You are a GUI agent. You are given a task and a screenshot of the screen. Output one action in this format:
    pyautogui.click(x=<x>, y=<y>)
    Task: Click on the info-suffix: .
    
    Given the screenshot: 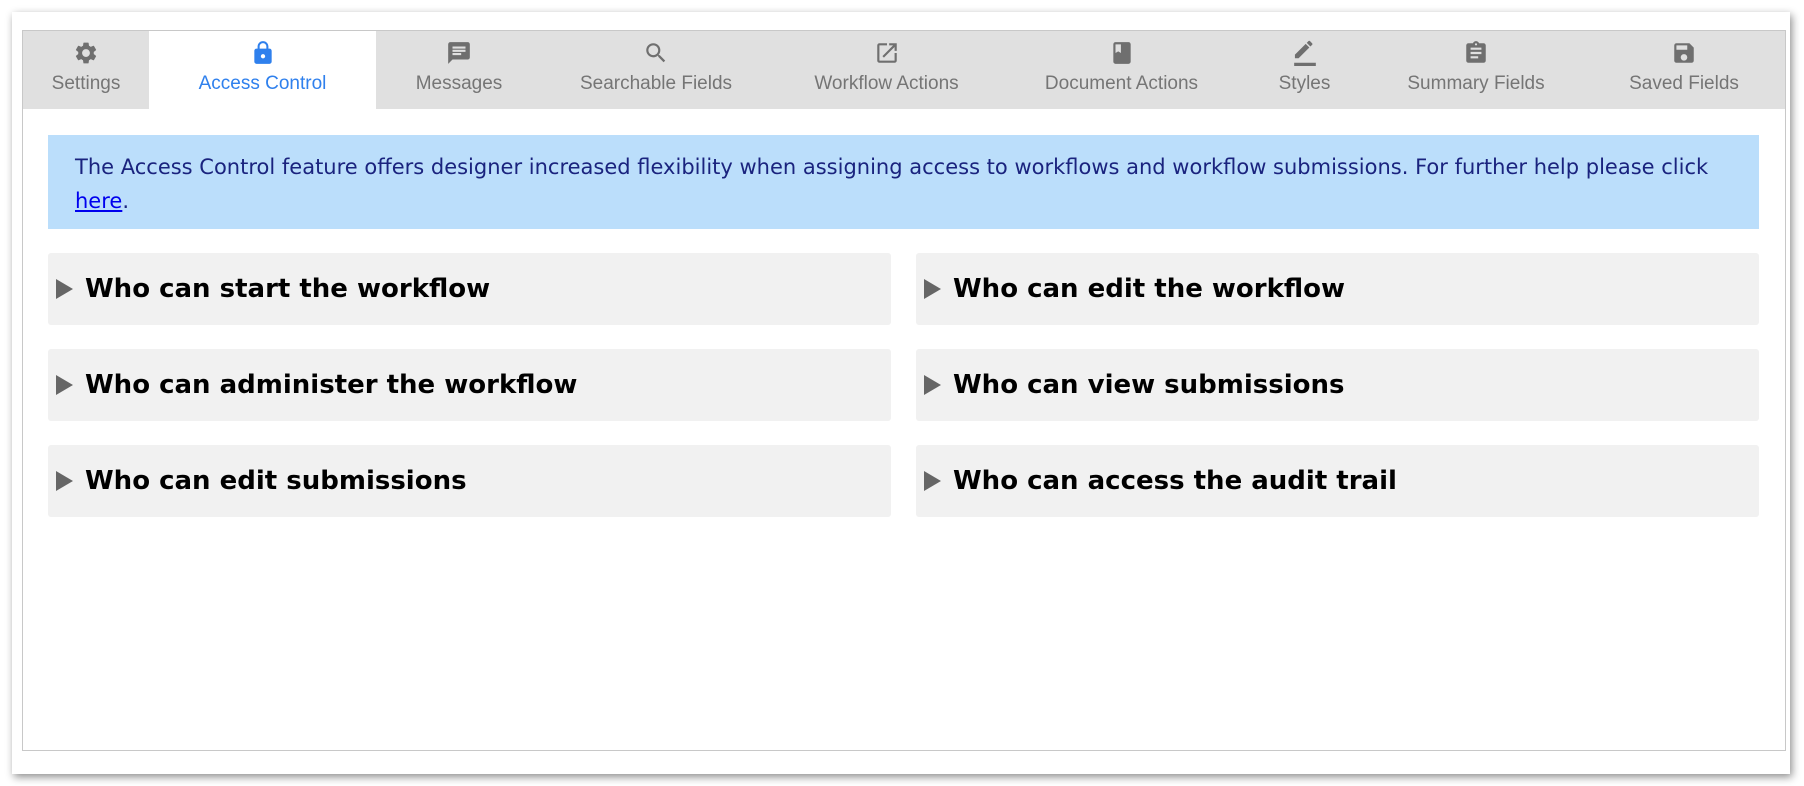 What is the action you would take?
    pyautogui.click(x=126, y=201)
    